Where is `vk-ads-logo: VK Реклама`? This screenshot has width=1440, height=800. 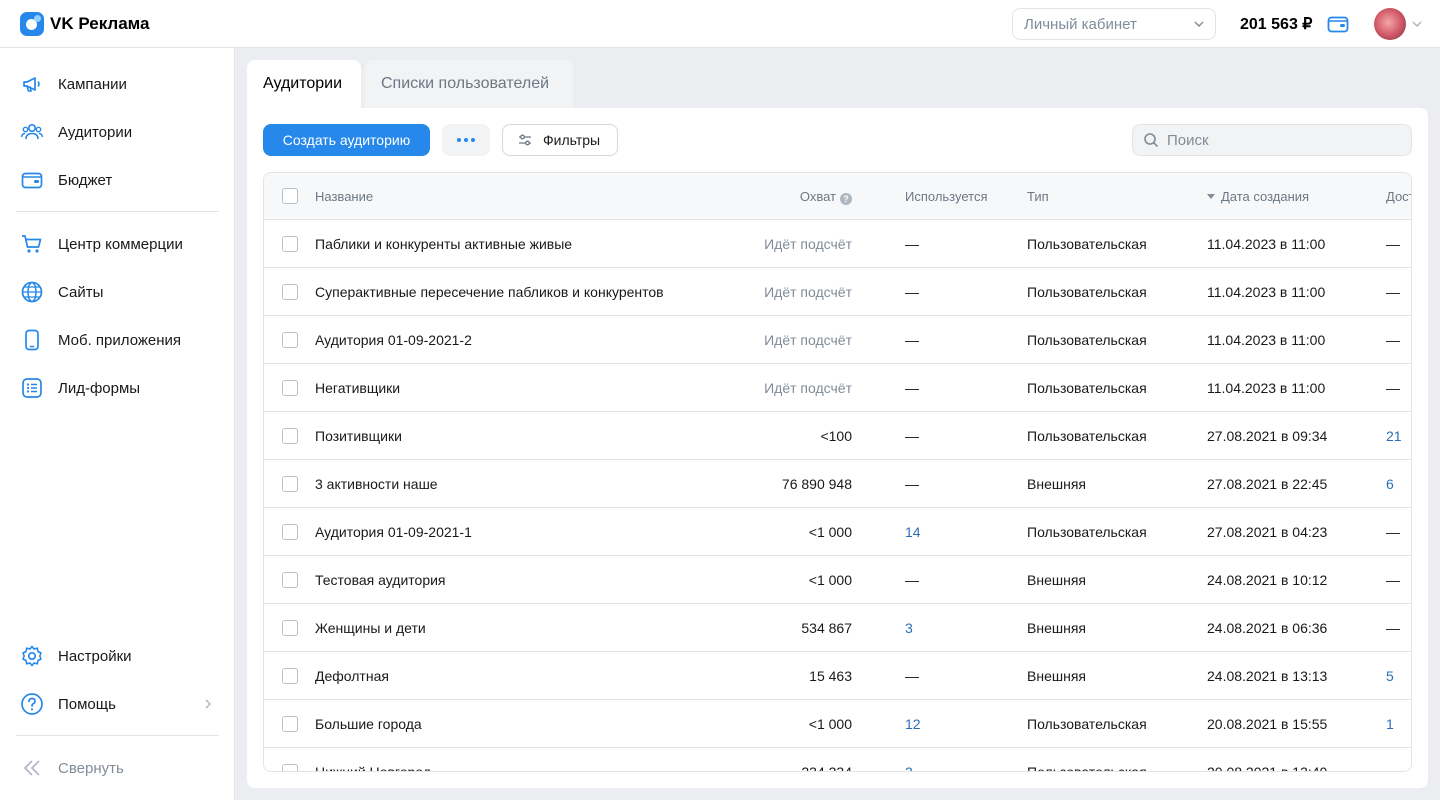
vk-ads-logo: VK Реклама is located at coordinates (85, 24).